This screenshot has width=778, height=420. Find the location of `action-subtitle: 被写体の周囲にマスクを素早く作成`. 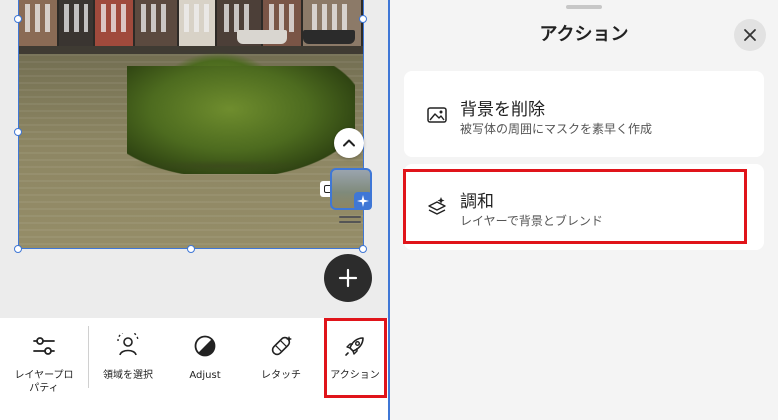

action-subtitle: 被写体の周囲にマスクを素早く作成 is located at coordinates (556, 129).